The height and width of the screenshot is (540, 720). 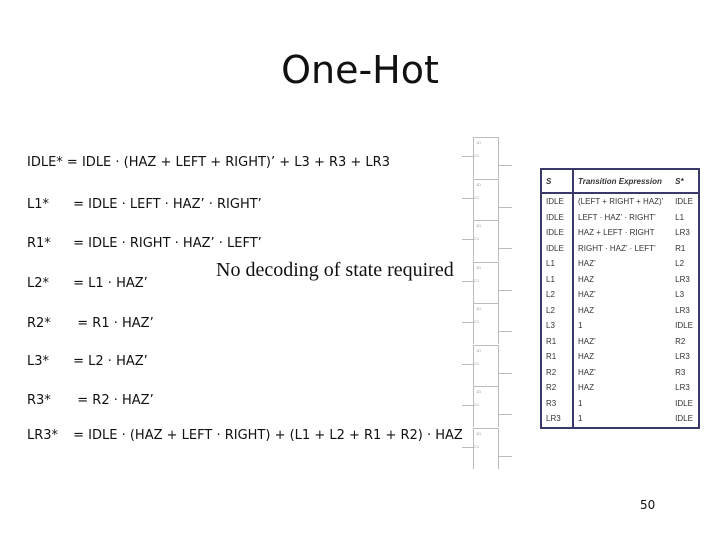 I want to click on cell-state: R3, so click(x=557, y=403).